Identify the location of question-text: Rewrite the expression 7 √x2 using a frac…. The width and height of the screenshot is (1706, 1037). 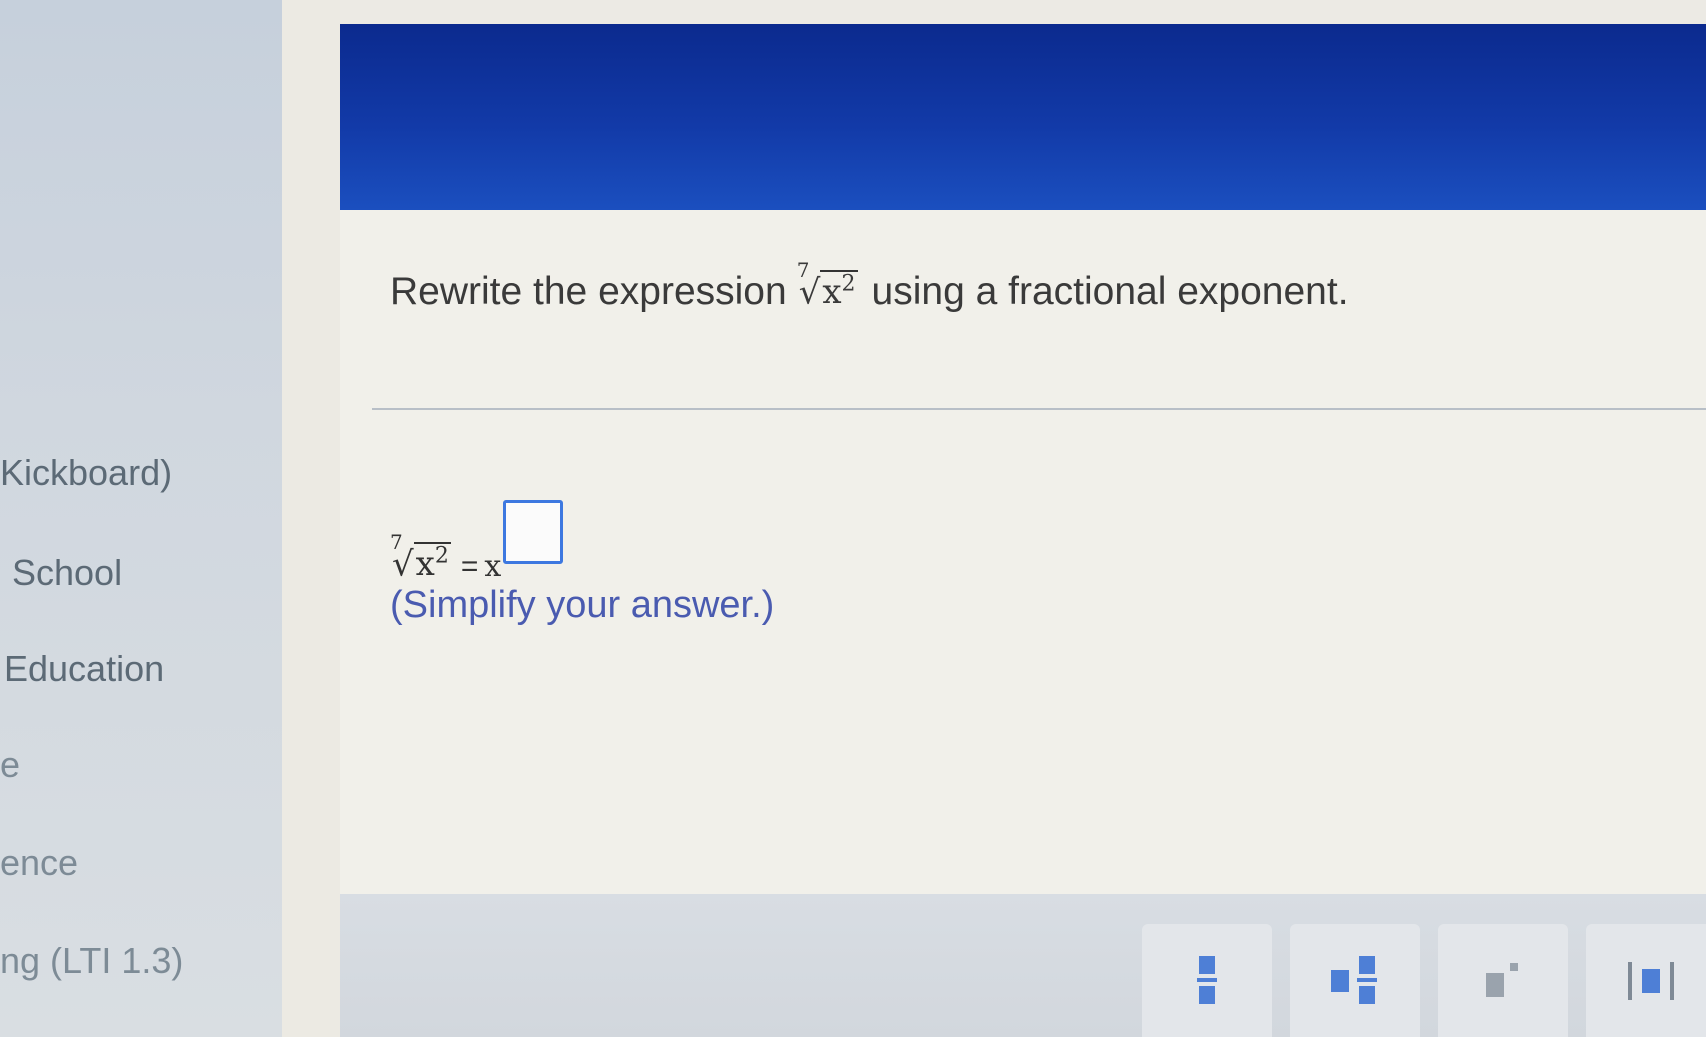
(869, 286).